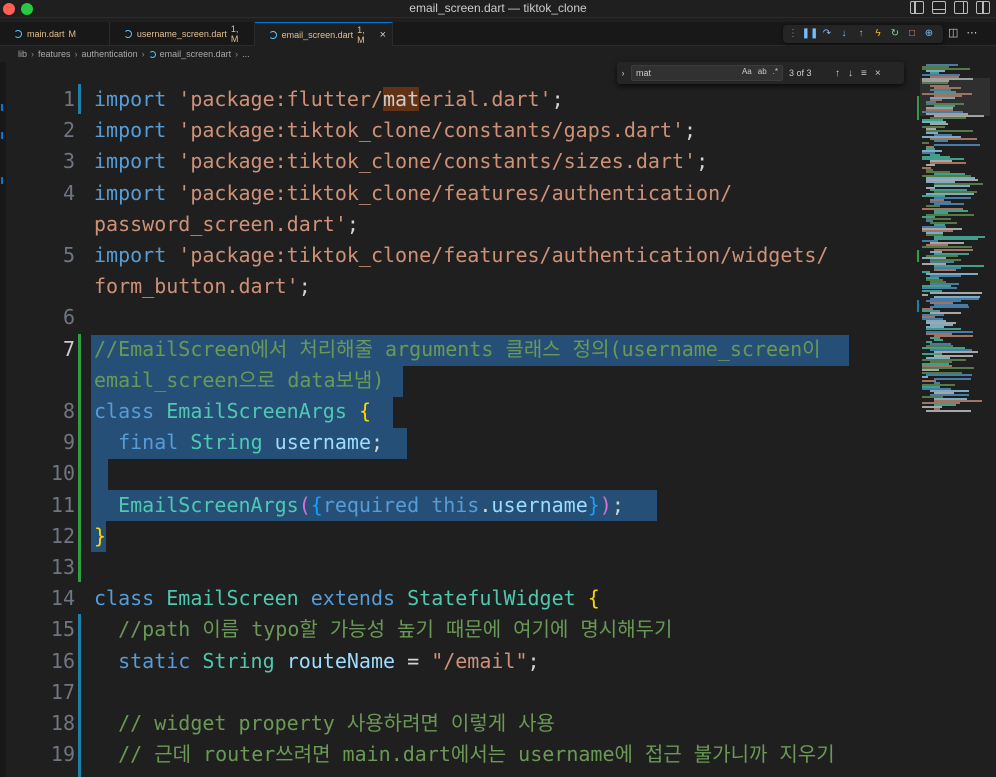  I want to click on toggle-replace-icon: ›, so click(623, 73).